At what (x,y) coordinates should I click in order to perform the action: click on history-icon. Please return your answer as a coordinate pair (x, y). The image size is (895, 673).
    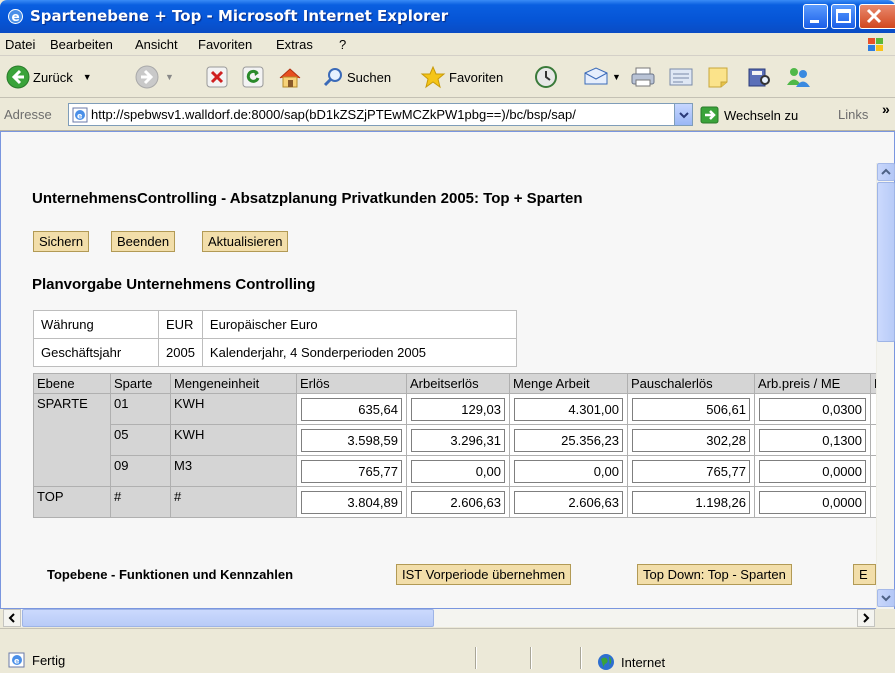
    Looking at the image, I should click on (546, 77).